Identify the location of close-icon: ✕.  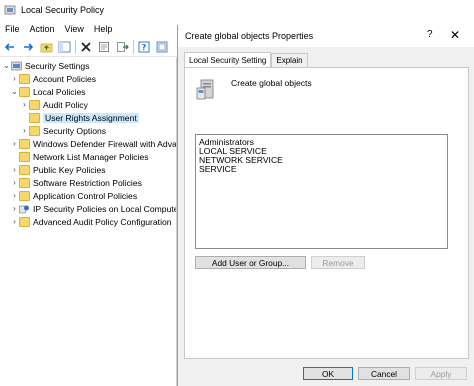
(455, 35).